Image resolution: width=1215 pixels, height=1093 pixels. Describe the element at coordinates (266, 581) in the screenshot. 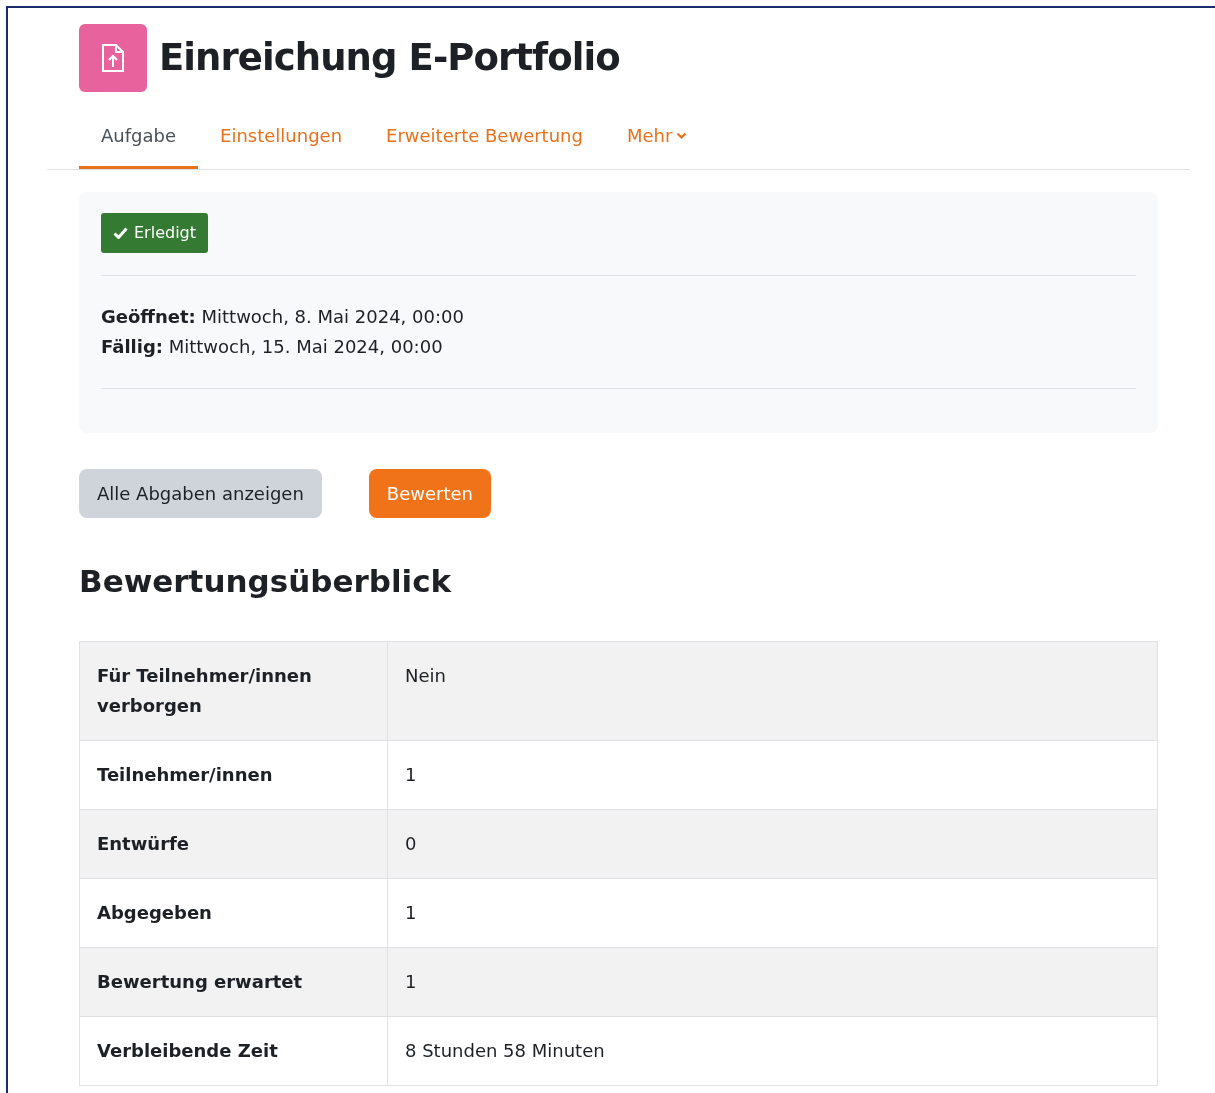

I see `section-heading: Bewertungsüberblick` at that location.